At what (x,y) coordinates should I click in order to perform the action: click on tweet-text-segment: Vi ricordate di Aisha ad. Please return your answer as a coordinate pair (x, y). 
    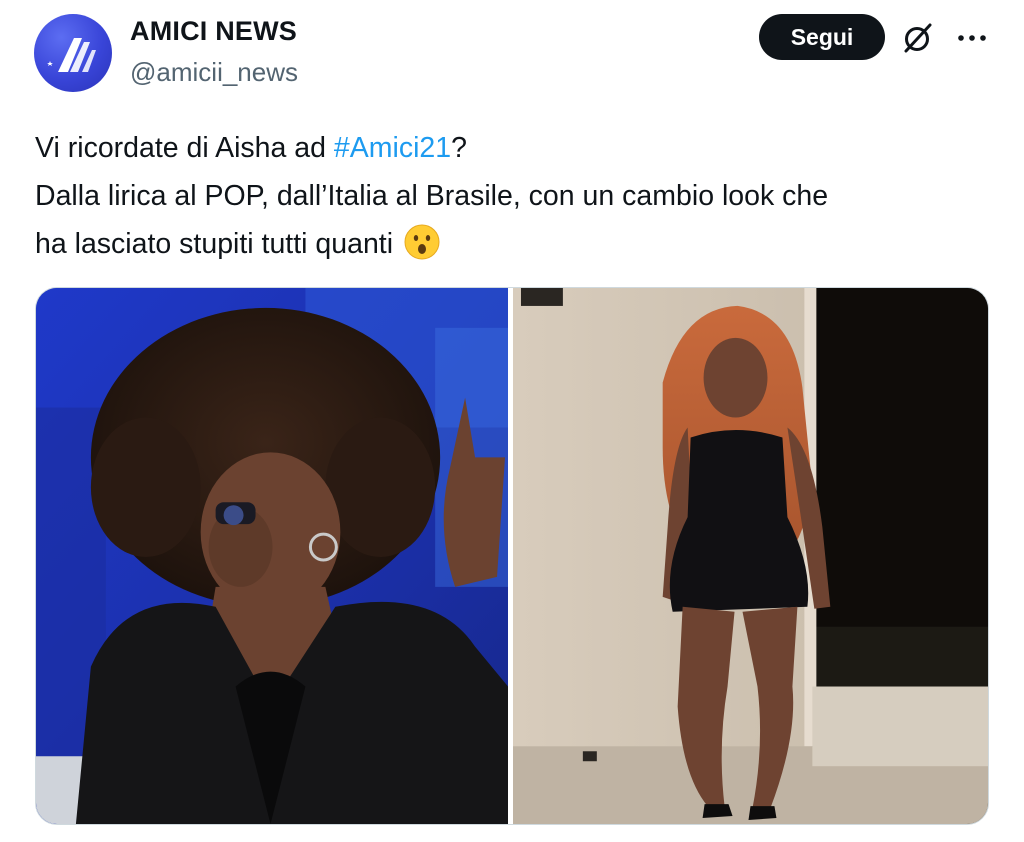
    Looking at the image, I should click on (184, 148).